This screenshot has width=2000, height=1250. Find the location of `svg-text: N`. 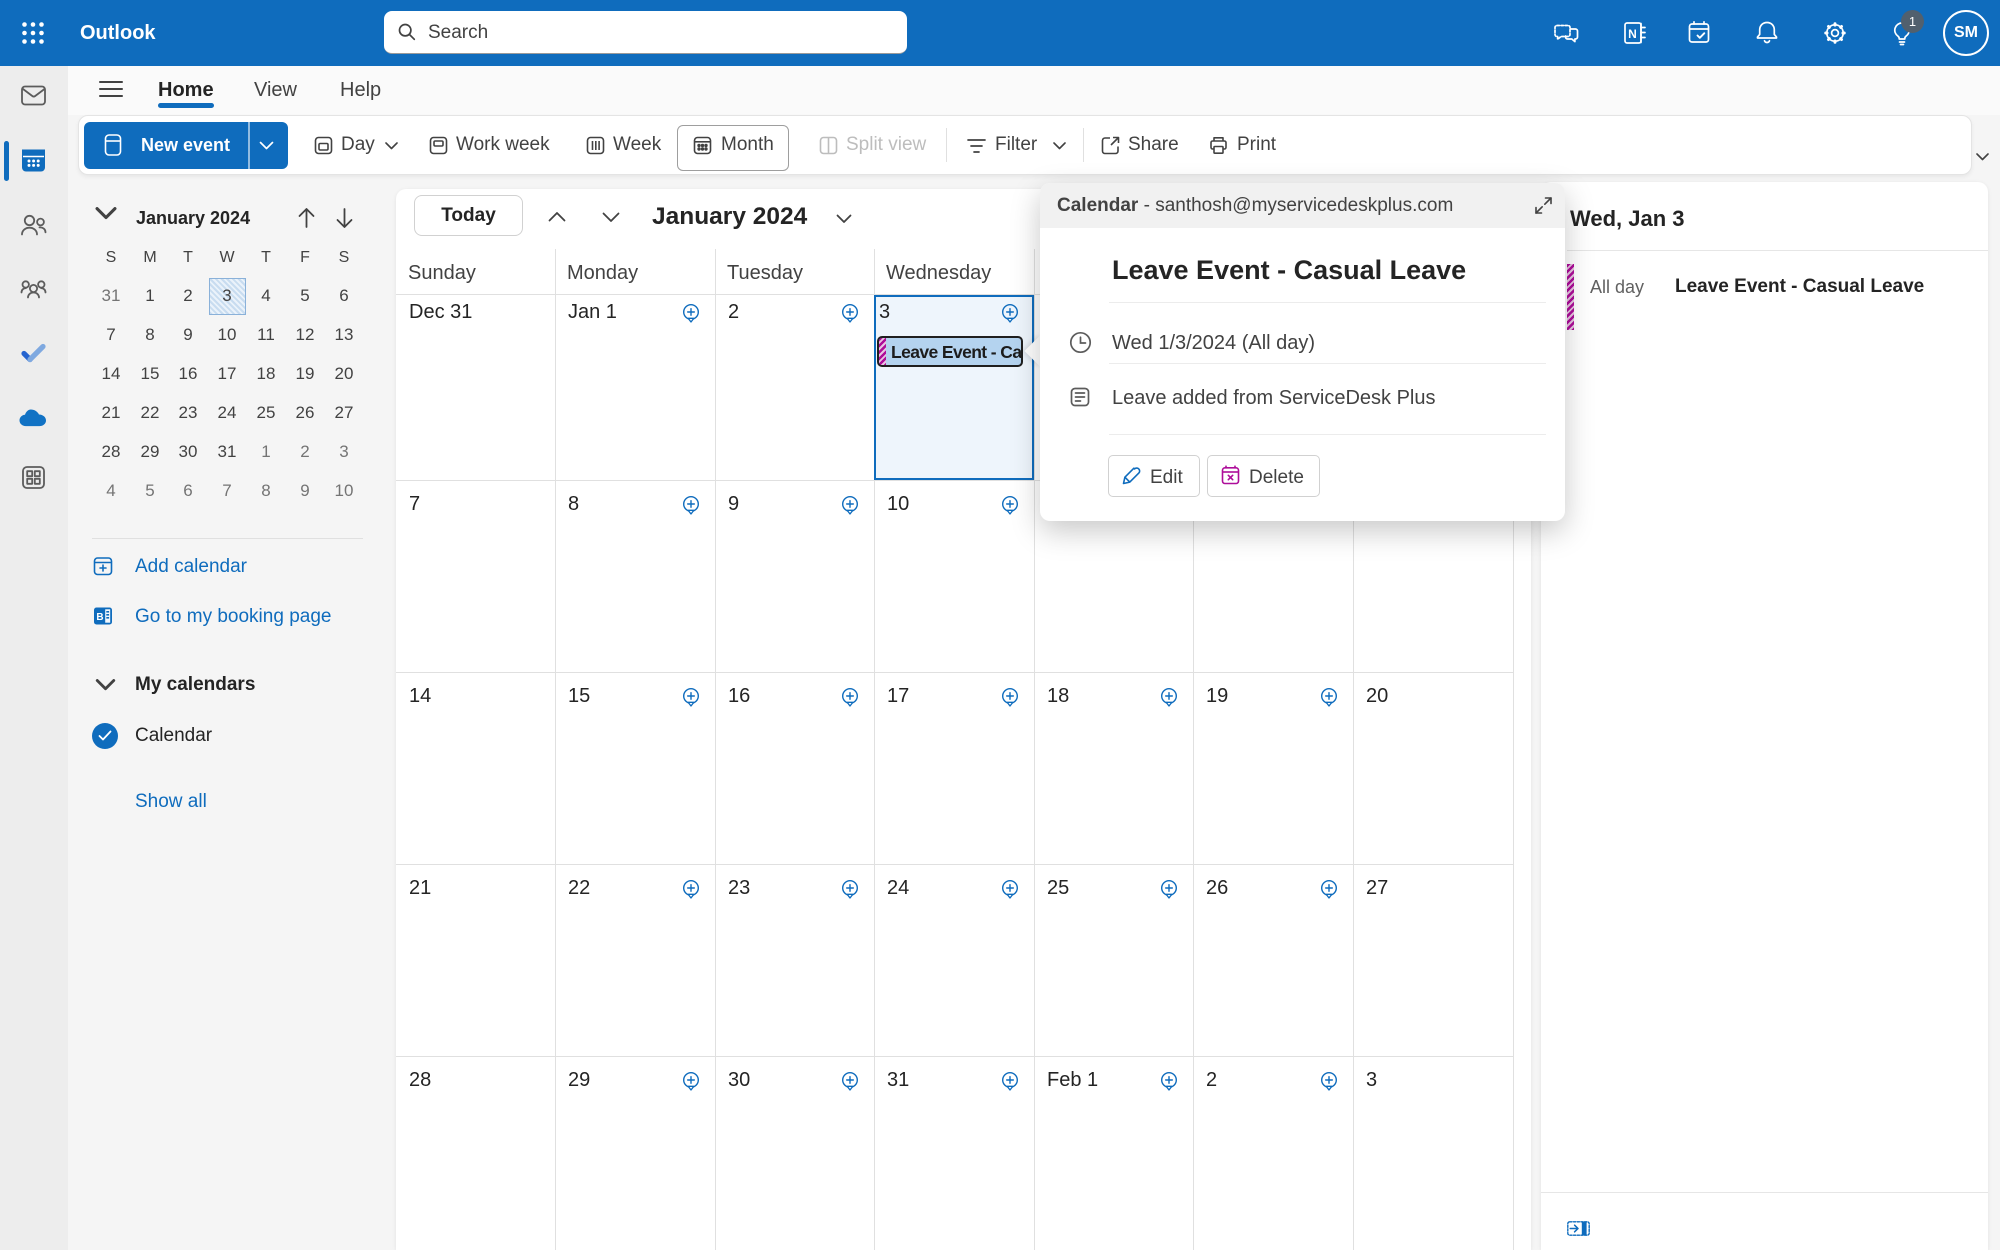

svg-text: N is located at coordinates (1632, 34).